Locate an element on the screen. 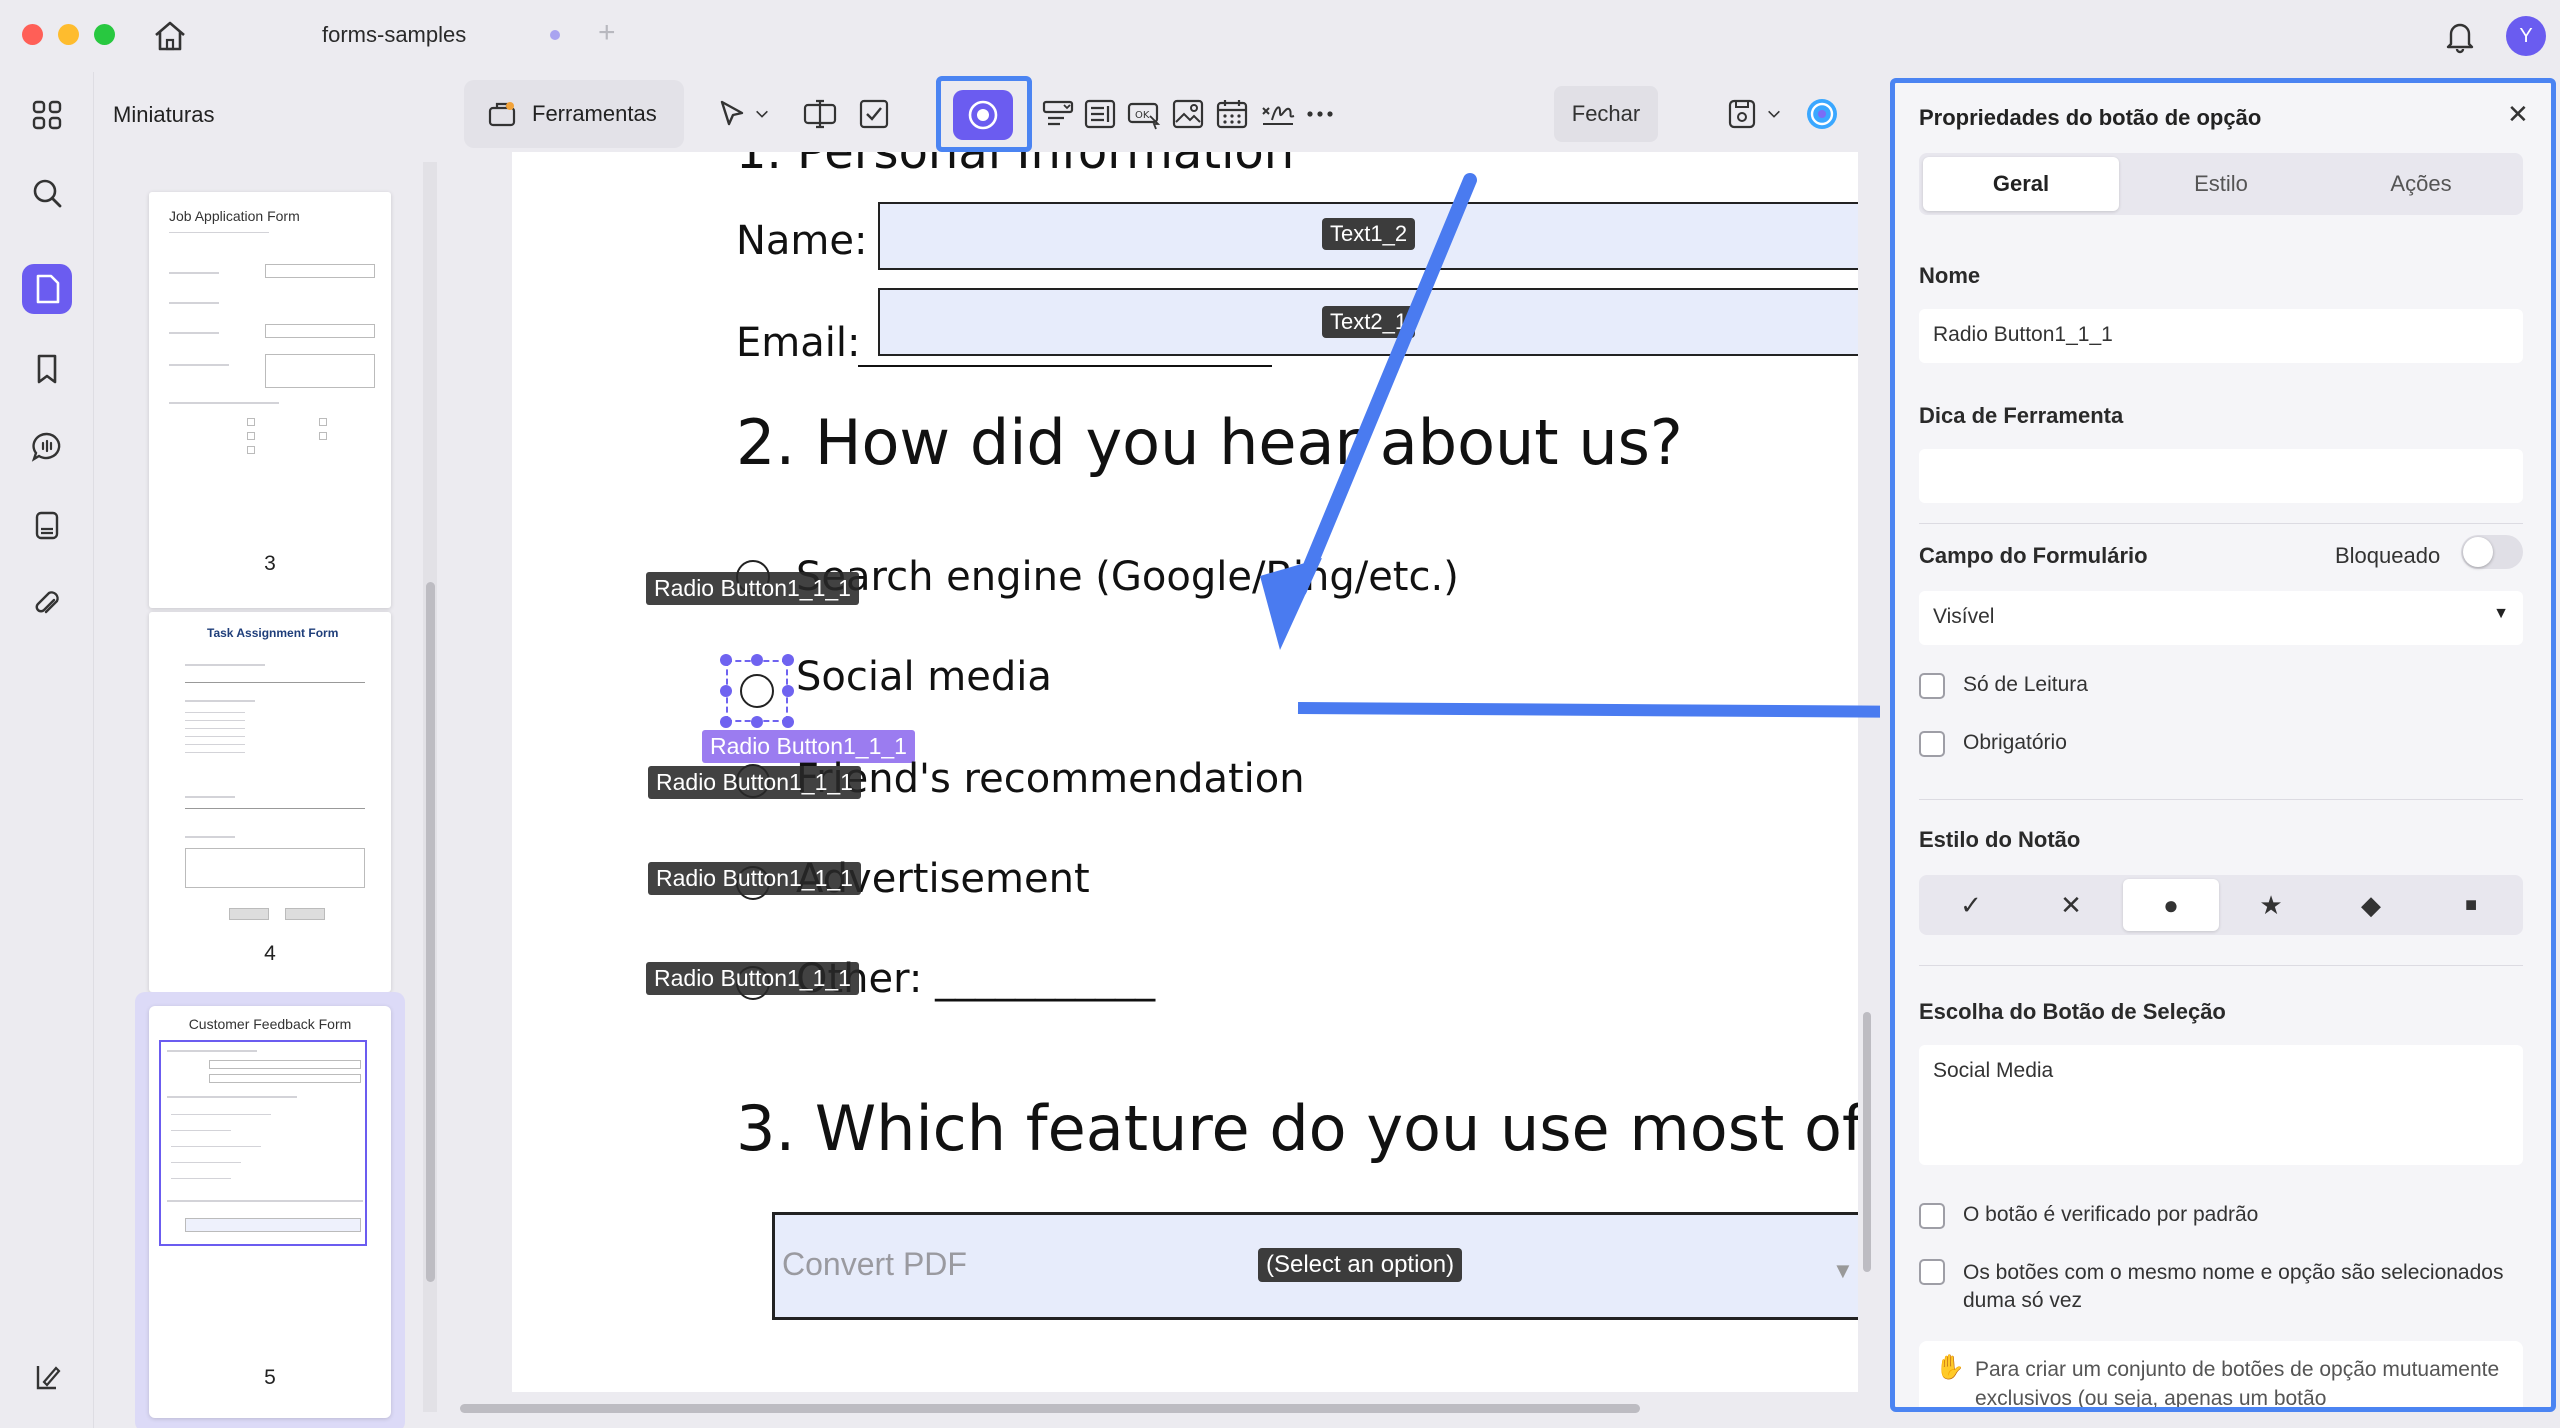 The height and width of the screenshot is (1428, 2560). search-icon is located at coordinates (47, 193).